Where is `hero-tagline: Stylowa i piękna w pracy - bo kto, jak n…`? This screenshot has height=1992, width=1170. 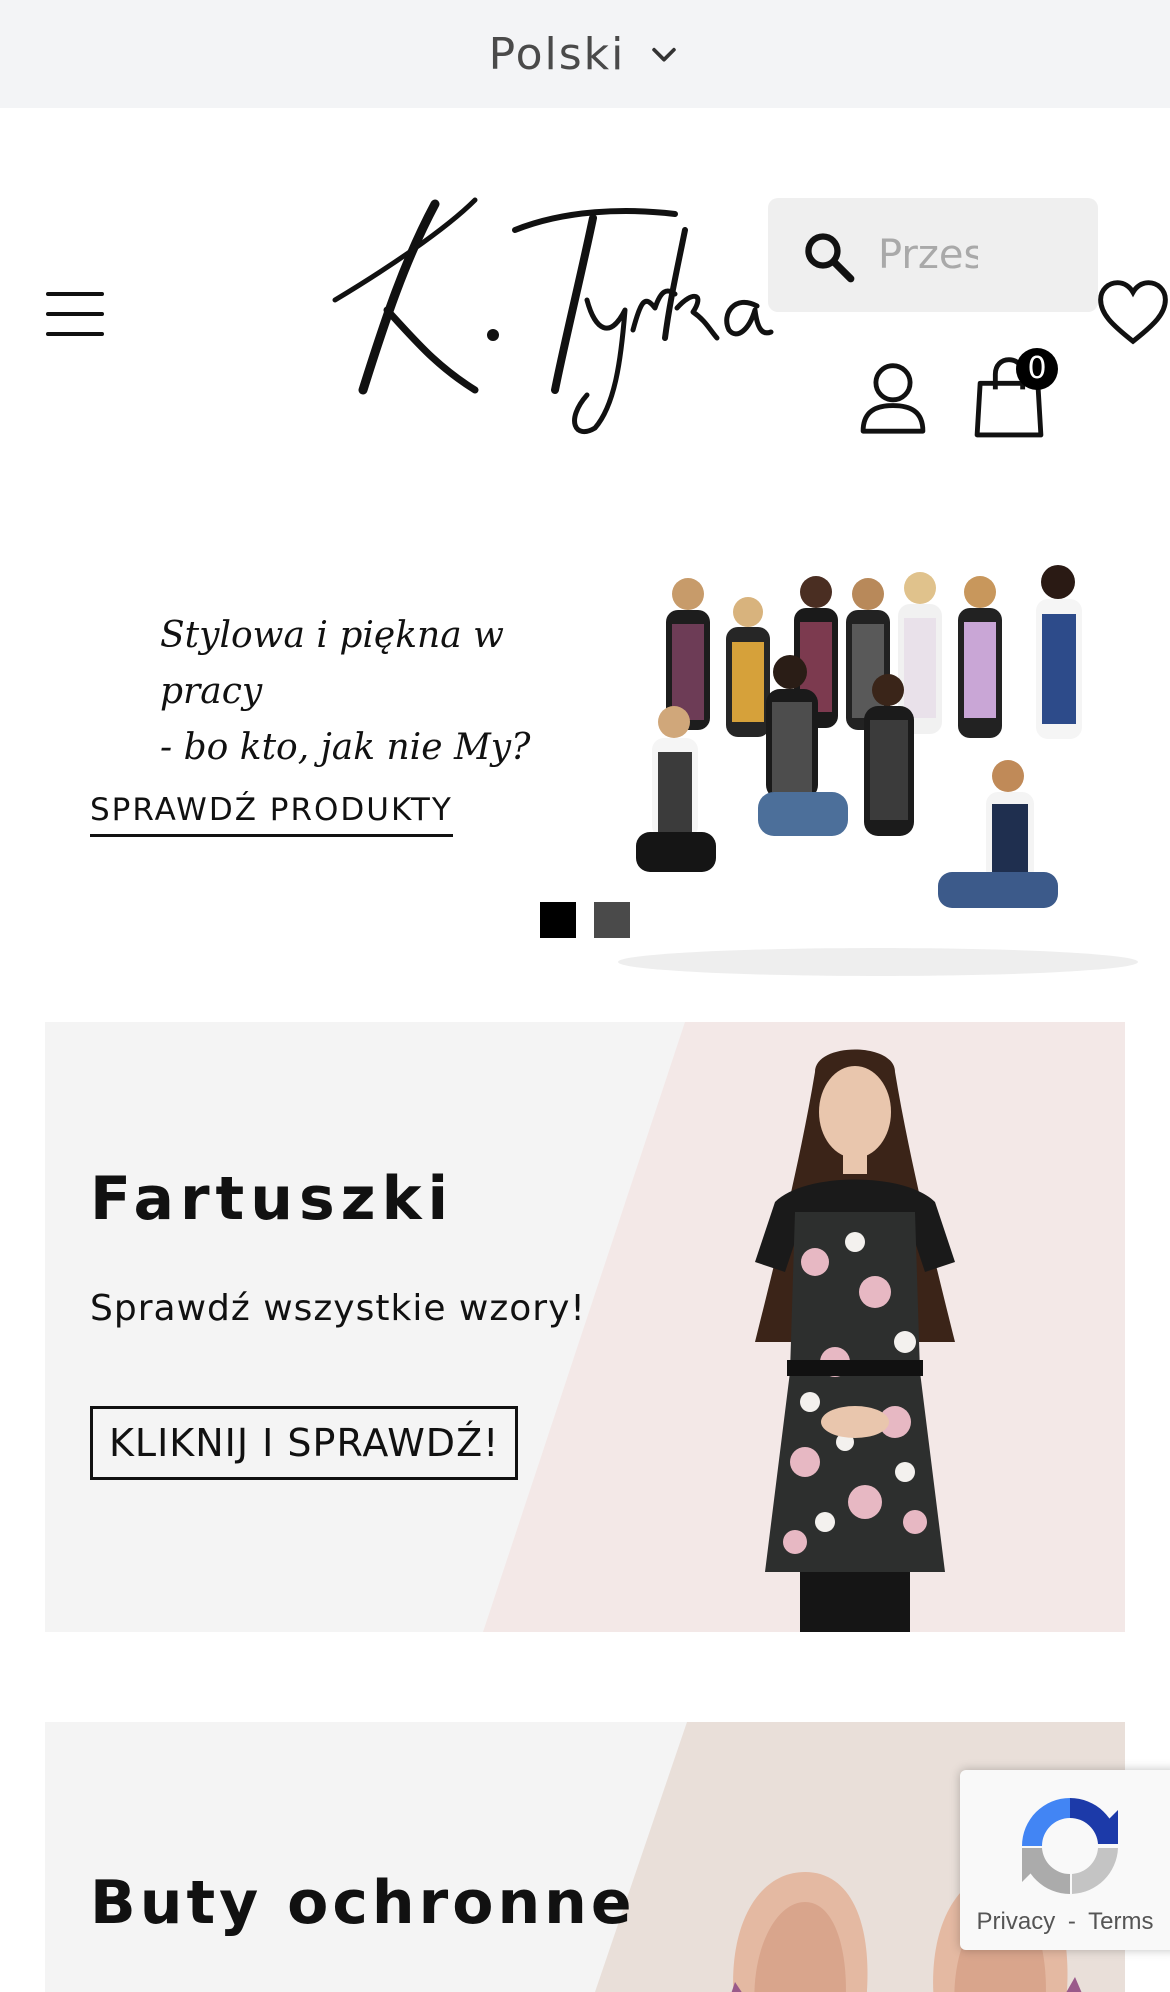 hero-tagline: Stylowa i piękna w pracy - bo kto, jak n… is located at coordinates (360, 692).